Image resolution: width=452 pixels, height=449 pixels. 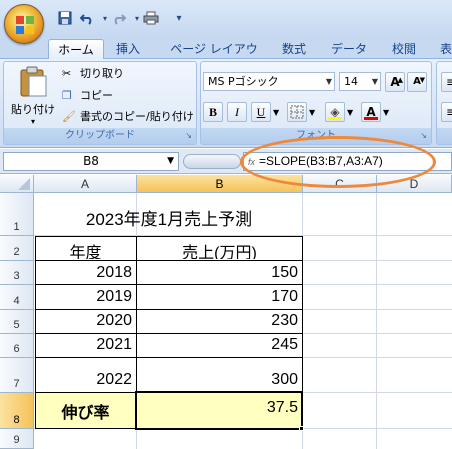 What do you see at coordinates (137, 116) in the screenshot?
I see `format-painter-label: 書式のコピー/貼り付け` at bounding box center [137, 116].